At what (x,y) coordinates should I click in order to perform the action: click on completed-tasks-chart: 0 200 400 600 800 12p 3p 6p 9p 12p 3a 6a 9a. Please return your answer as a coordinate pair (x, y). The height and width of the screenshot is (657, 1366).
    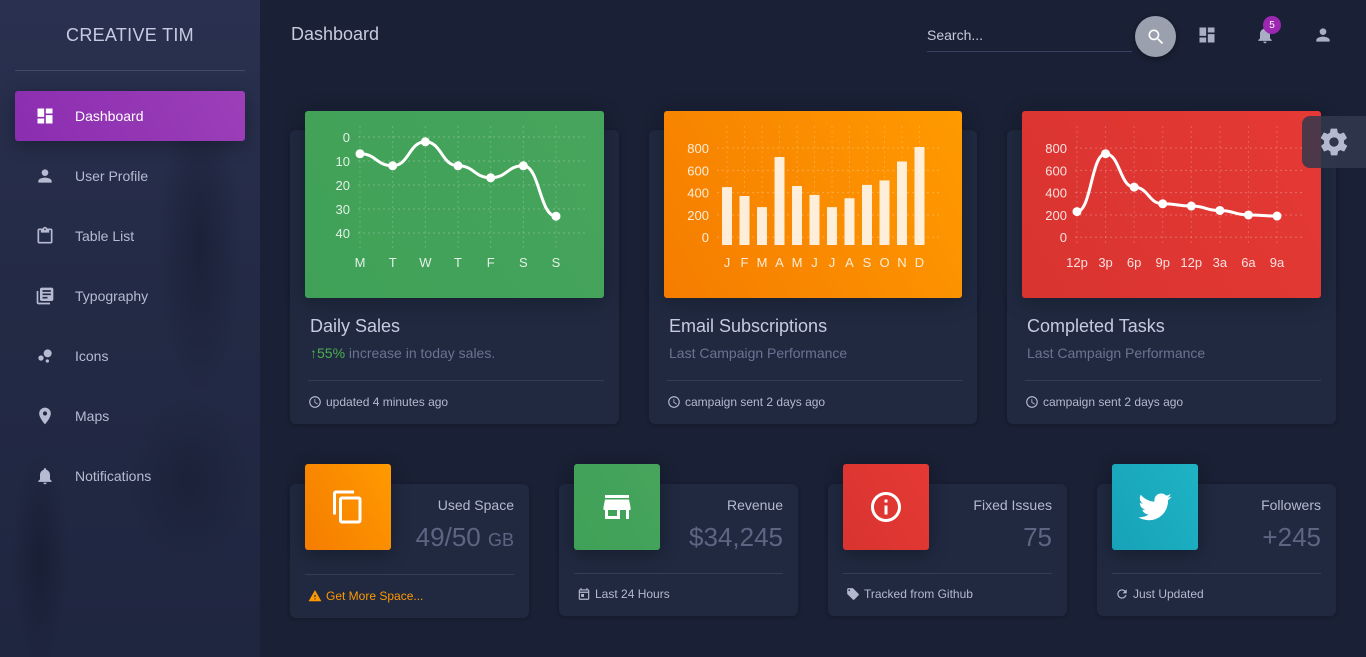
    Looking at the image, I should click on (1171, 204).